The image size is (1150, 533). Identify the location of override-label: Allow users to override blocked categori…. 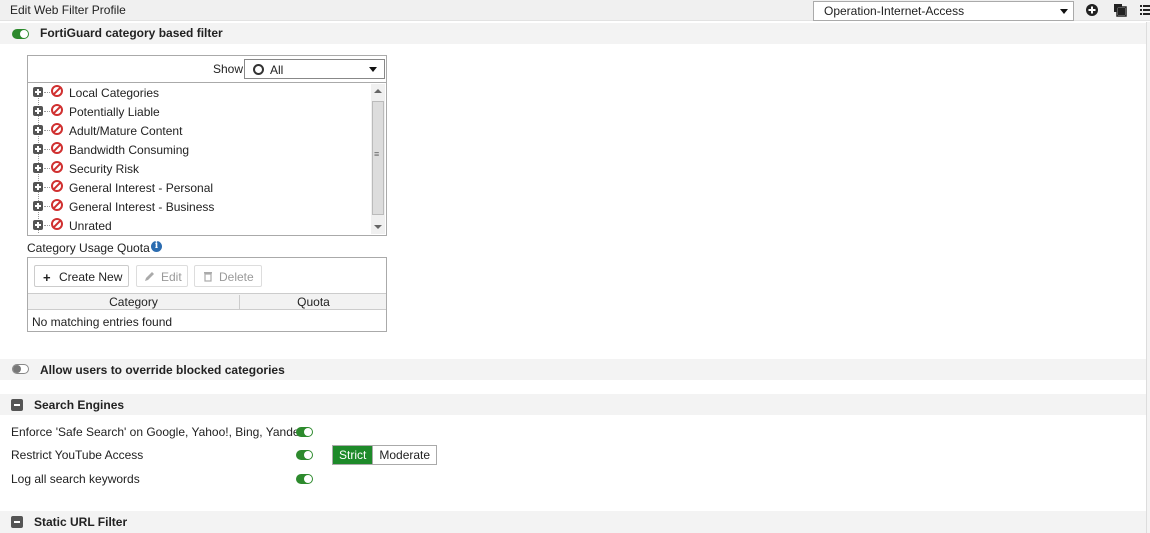
(162, 370).